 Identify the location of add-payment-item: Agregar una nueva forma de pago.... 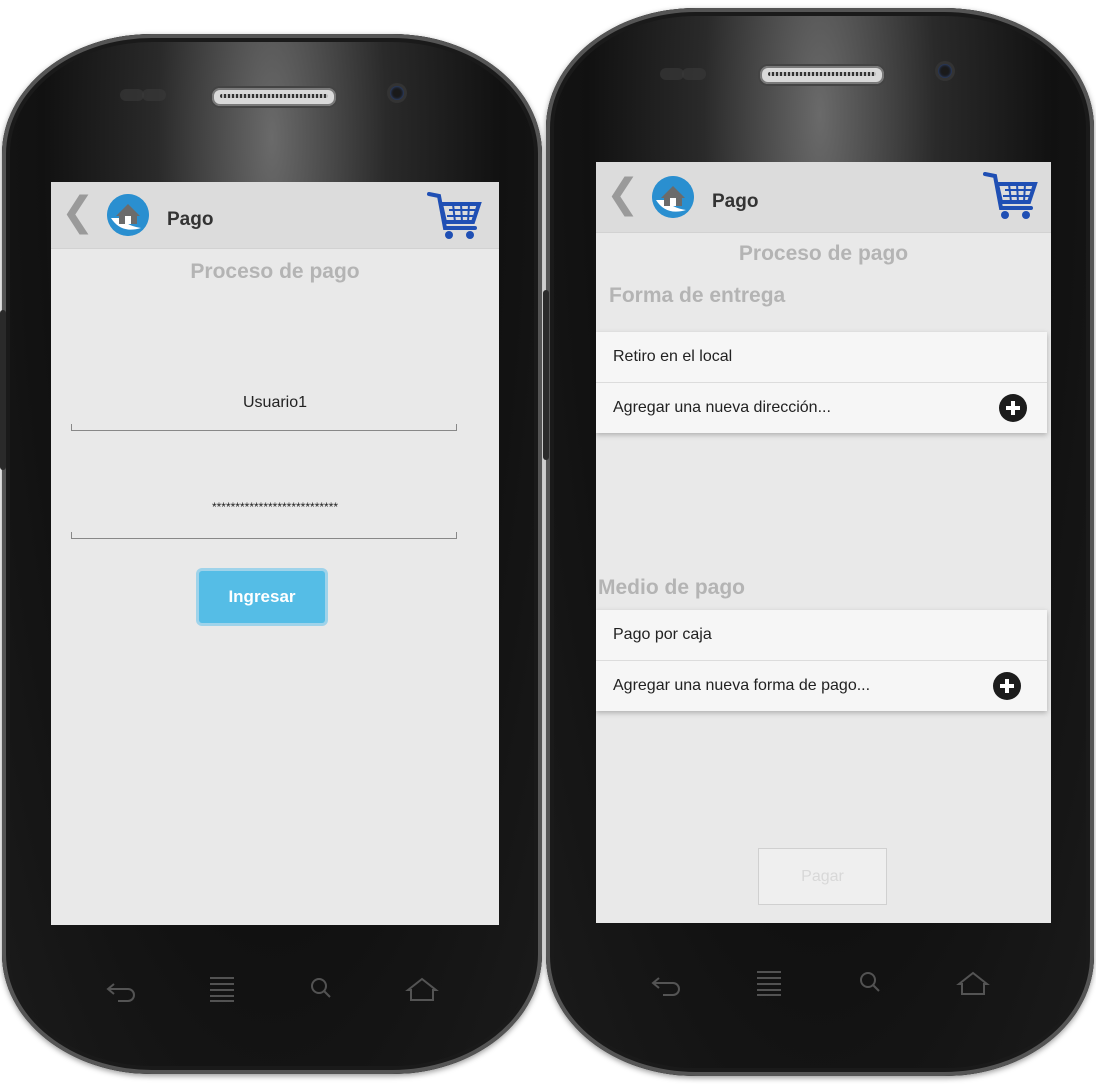
(821, 686).